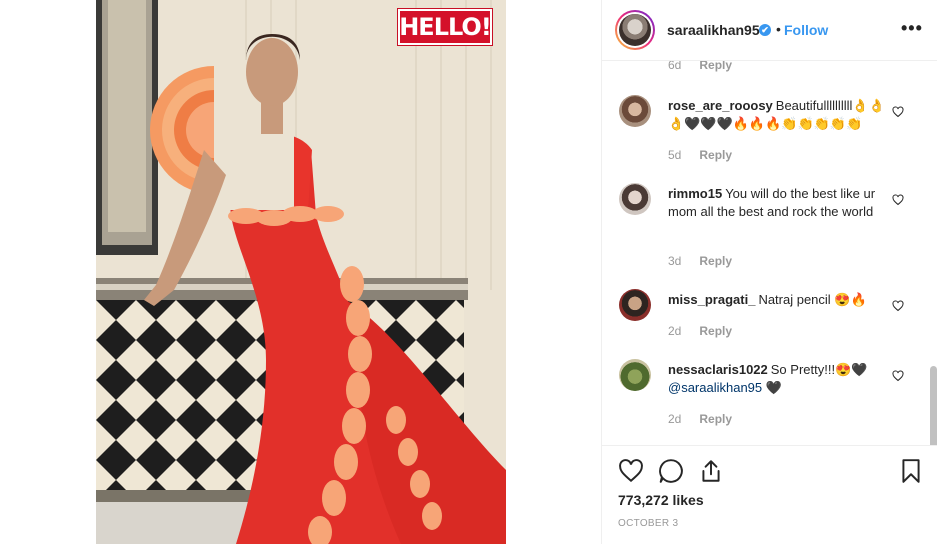 Image resolution: width=937 pixels, height=544 pixels. Describe the element at coordinates (711, 471) in the screenshot. I see `share-icon` at that location.